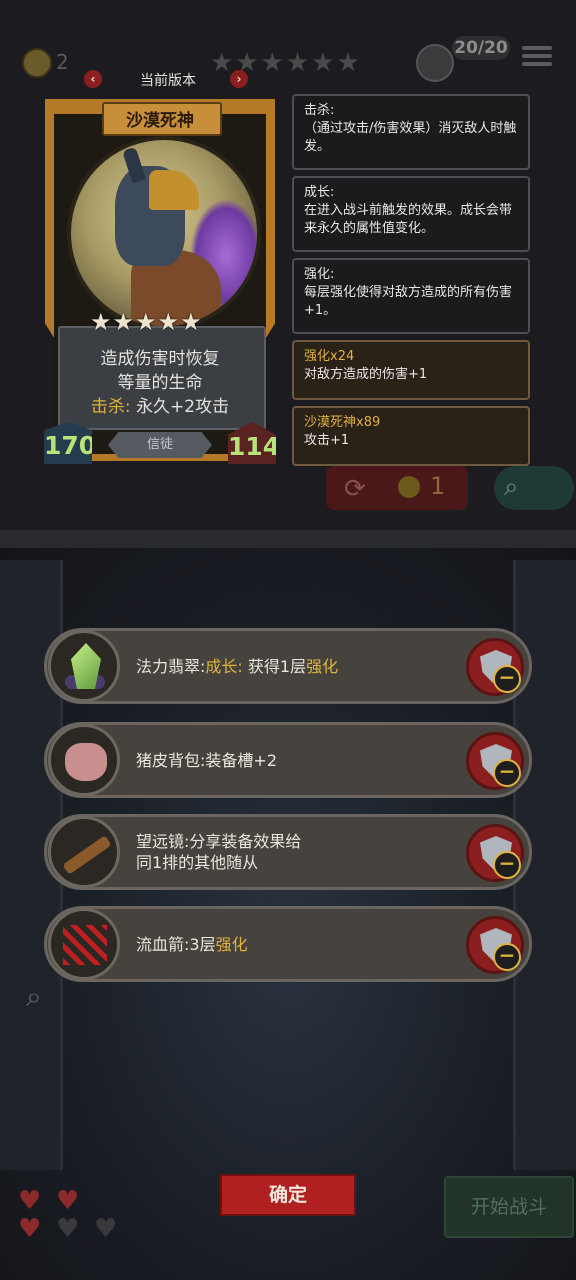  Describe the element at coordinates (171, 760) in the screenshot. I see `item-name: 猪皮背包:` at that location.